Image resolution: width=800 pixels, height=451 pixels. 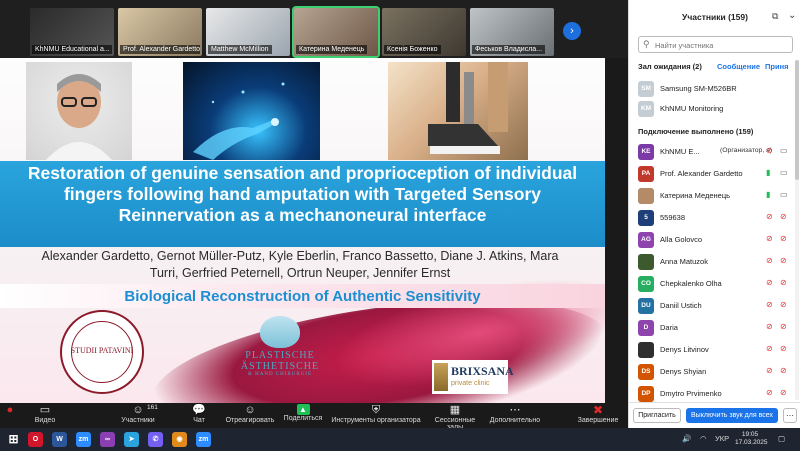 I want to click on participant-row: CO Chepkalenko Olha ⊘ ⊘, so click(x=717, y=284).